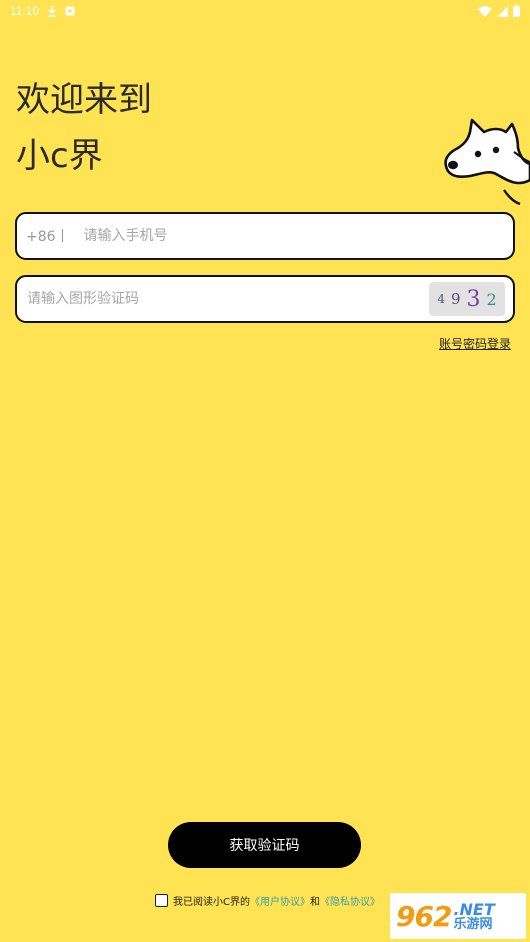 The height and width of the screenshot is (942, 530). What do you see at coordinates (516, 11) in the screenshot?
I see `battery-icon` at bounding box center [516, 11].